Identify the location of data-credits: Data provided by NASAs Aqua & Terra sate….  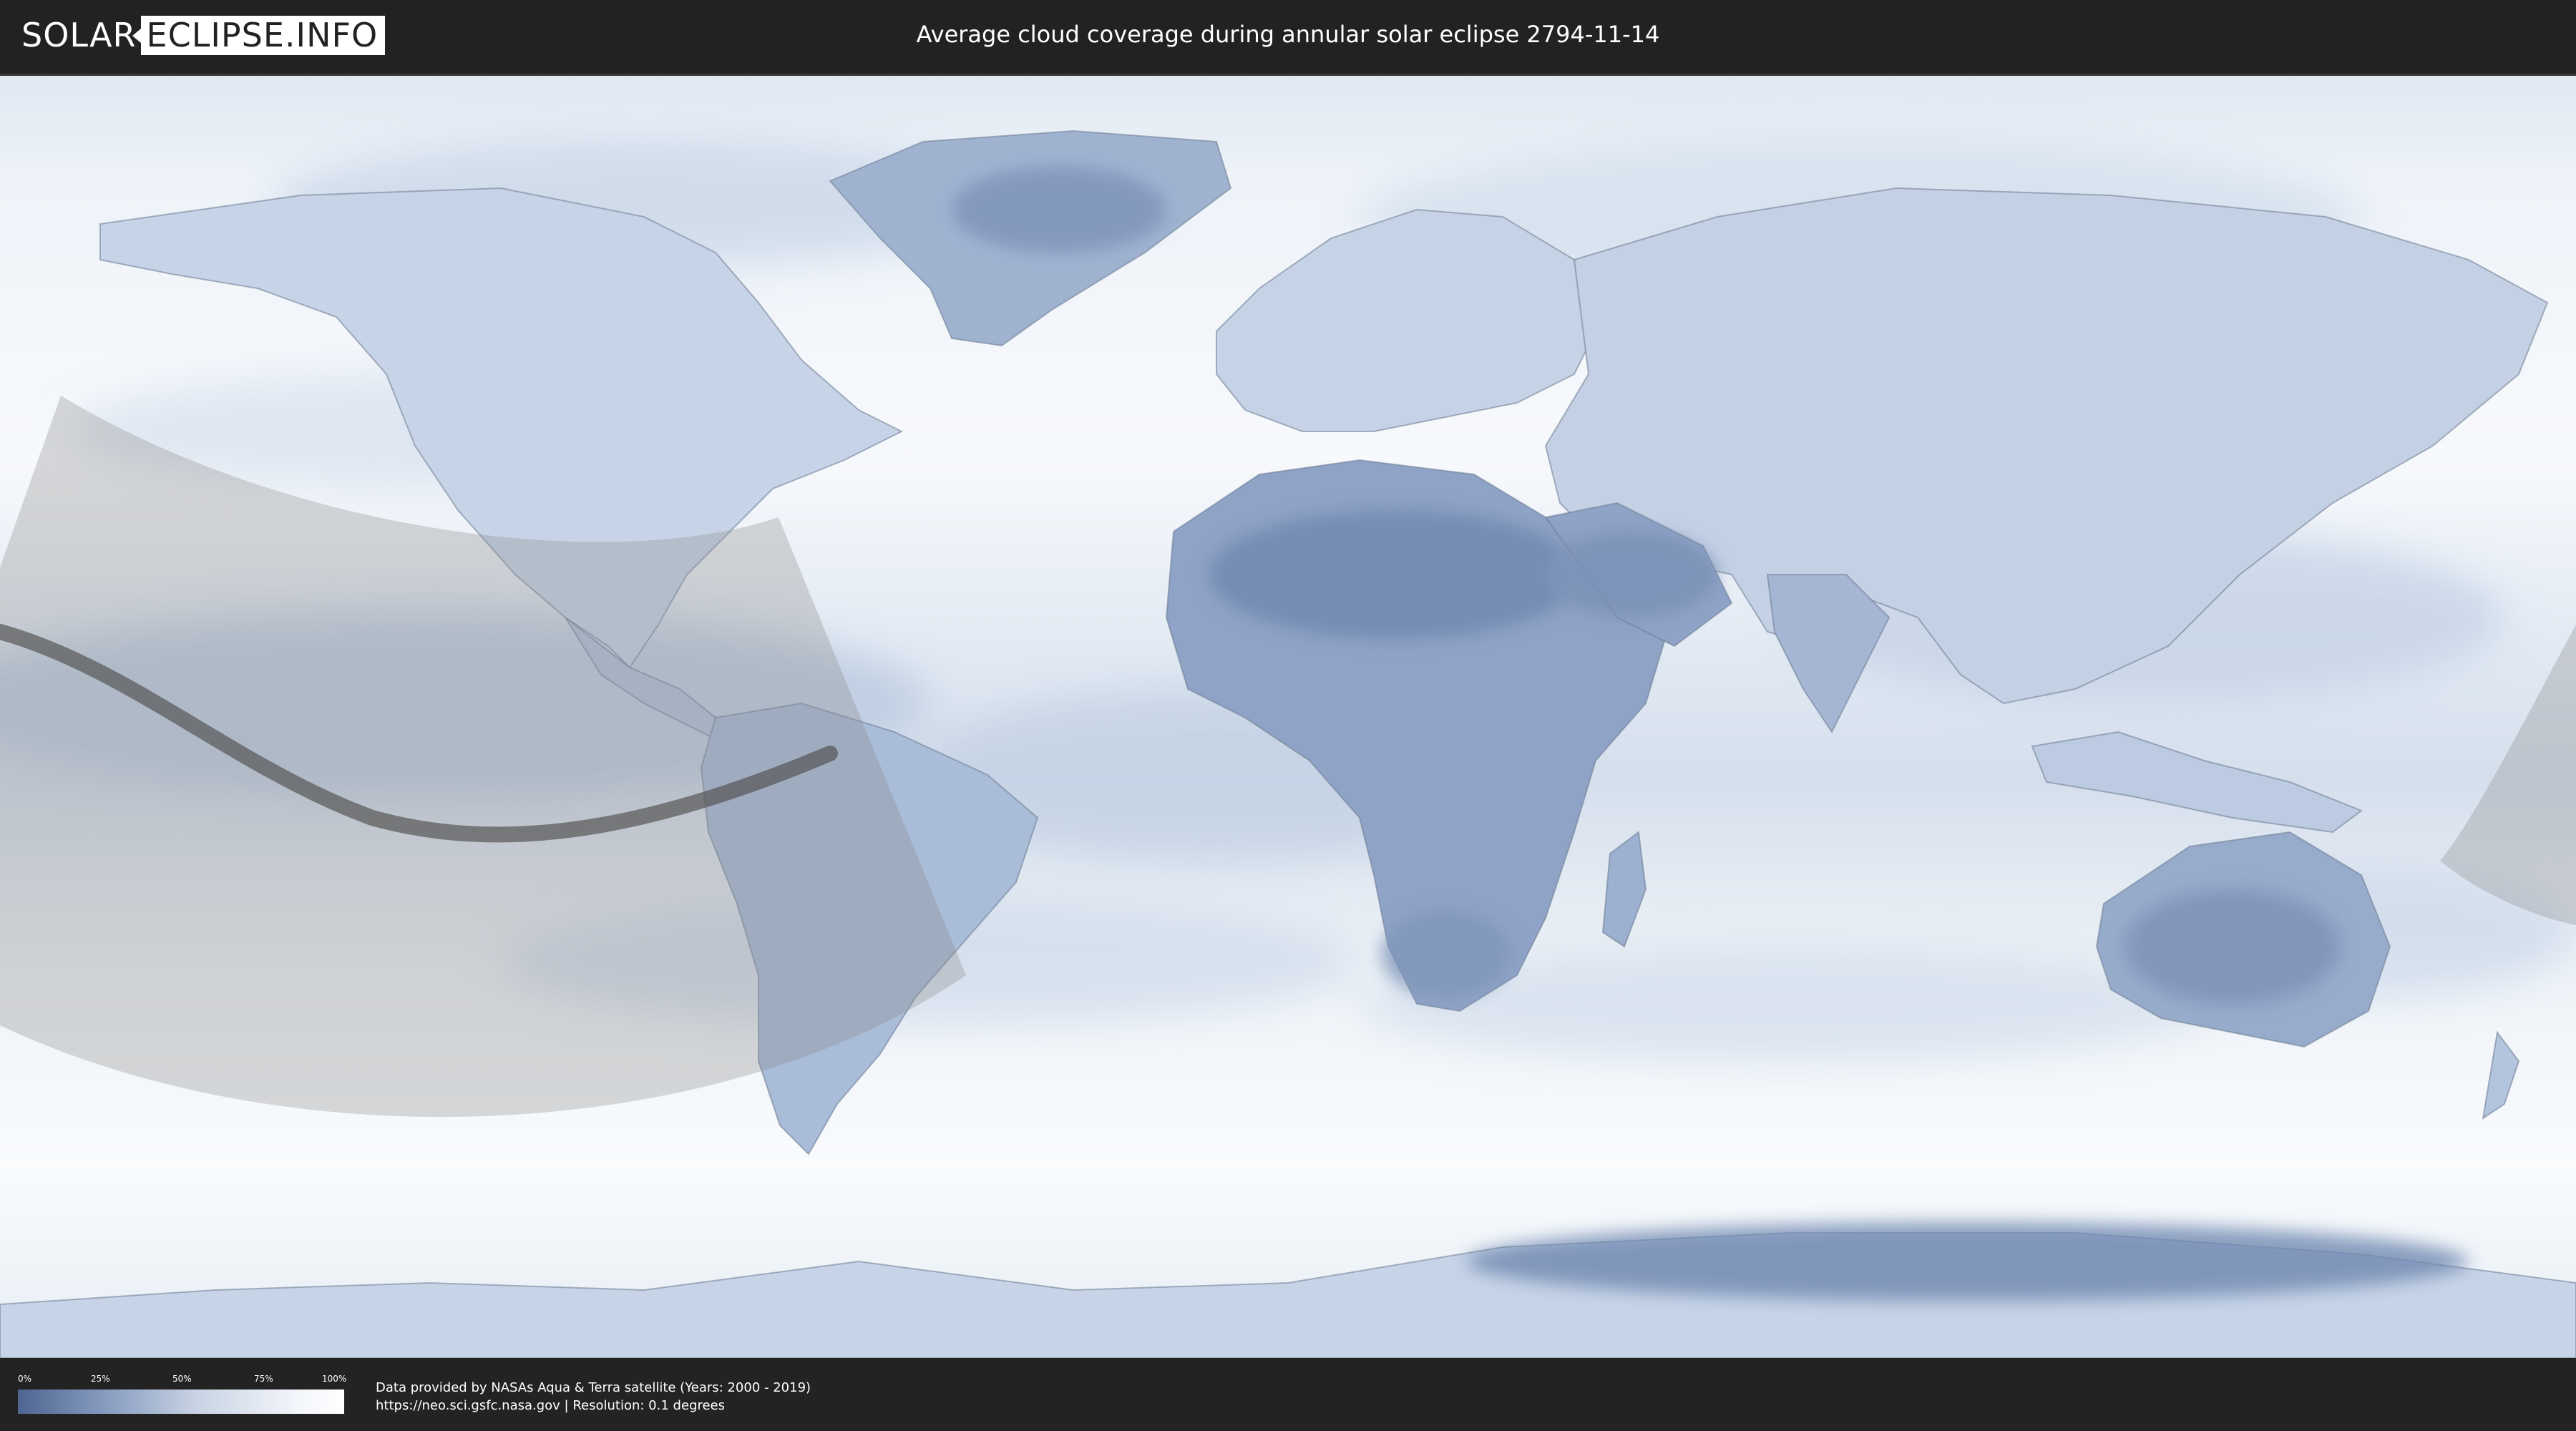
(593, 1397).